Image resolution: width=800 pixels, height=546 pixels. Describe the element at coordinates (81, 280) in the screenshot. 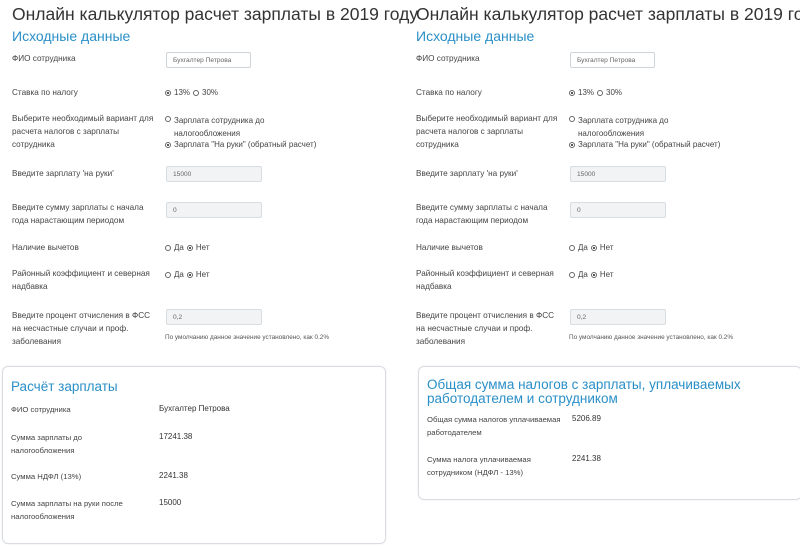

I see `regional-label: Районный коэффициент и северная надбавка` at that location.